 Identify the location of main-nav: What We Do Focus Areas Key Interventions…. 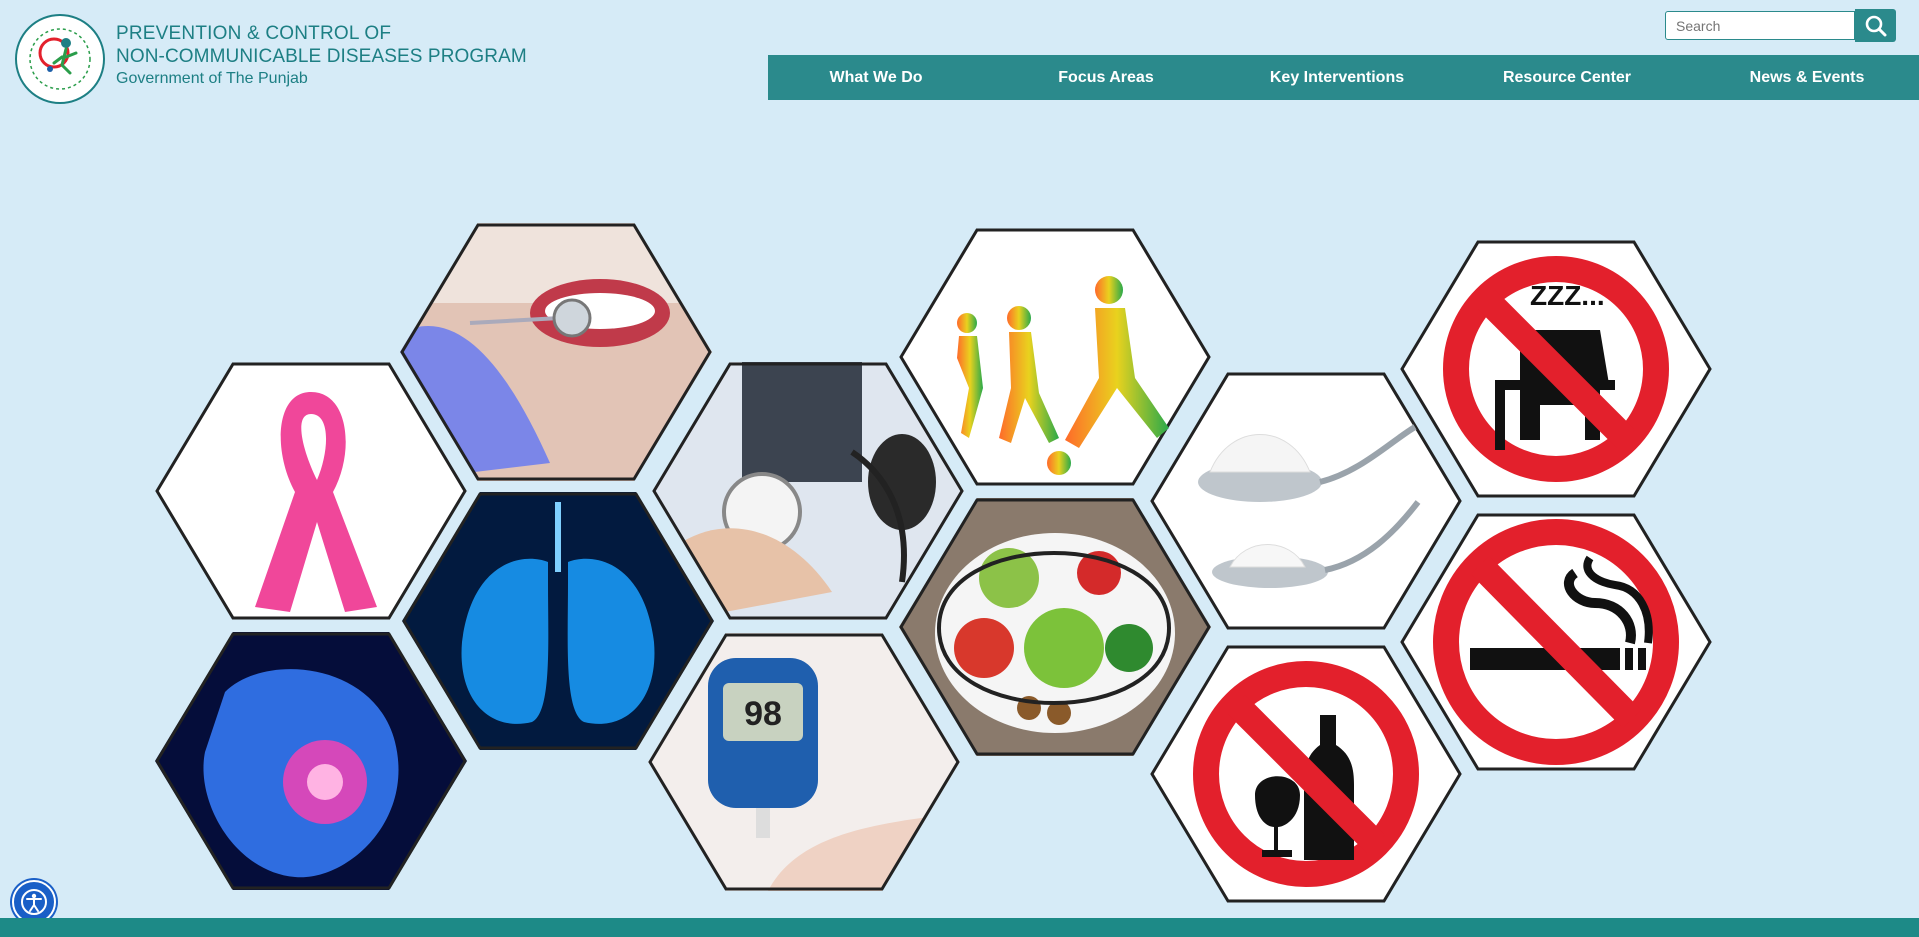
(1343, 77).